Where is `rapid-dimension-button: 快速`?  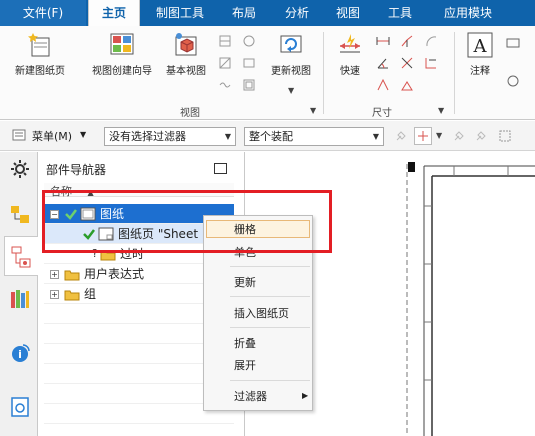
rapid-dimension-button: 快速 is located at coordinates (350, 54).